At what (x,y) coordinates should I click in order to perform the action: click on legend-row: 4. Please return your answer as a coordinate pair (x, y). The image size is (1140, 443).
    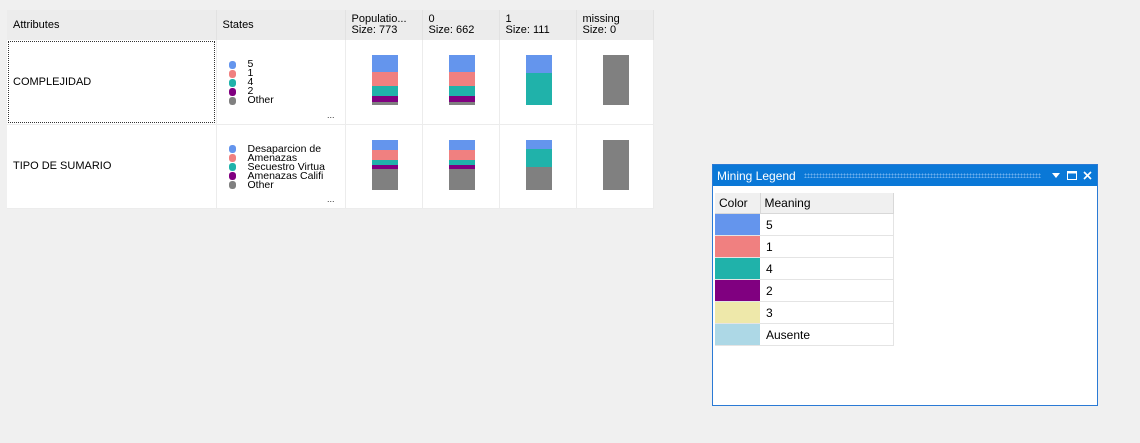
    Looking at the image, I should click on (804, 268).